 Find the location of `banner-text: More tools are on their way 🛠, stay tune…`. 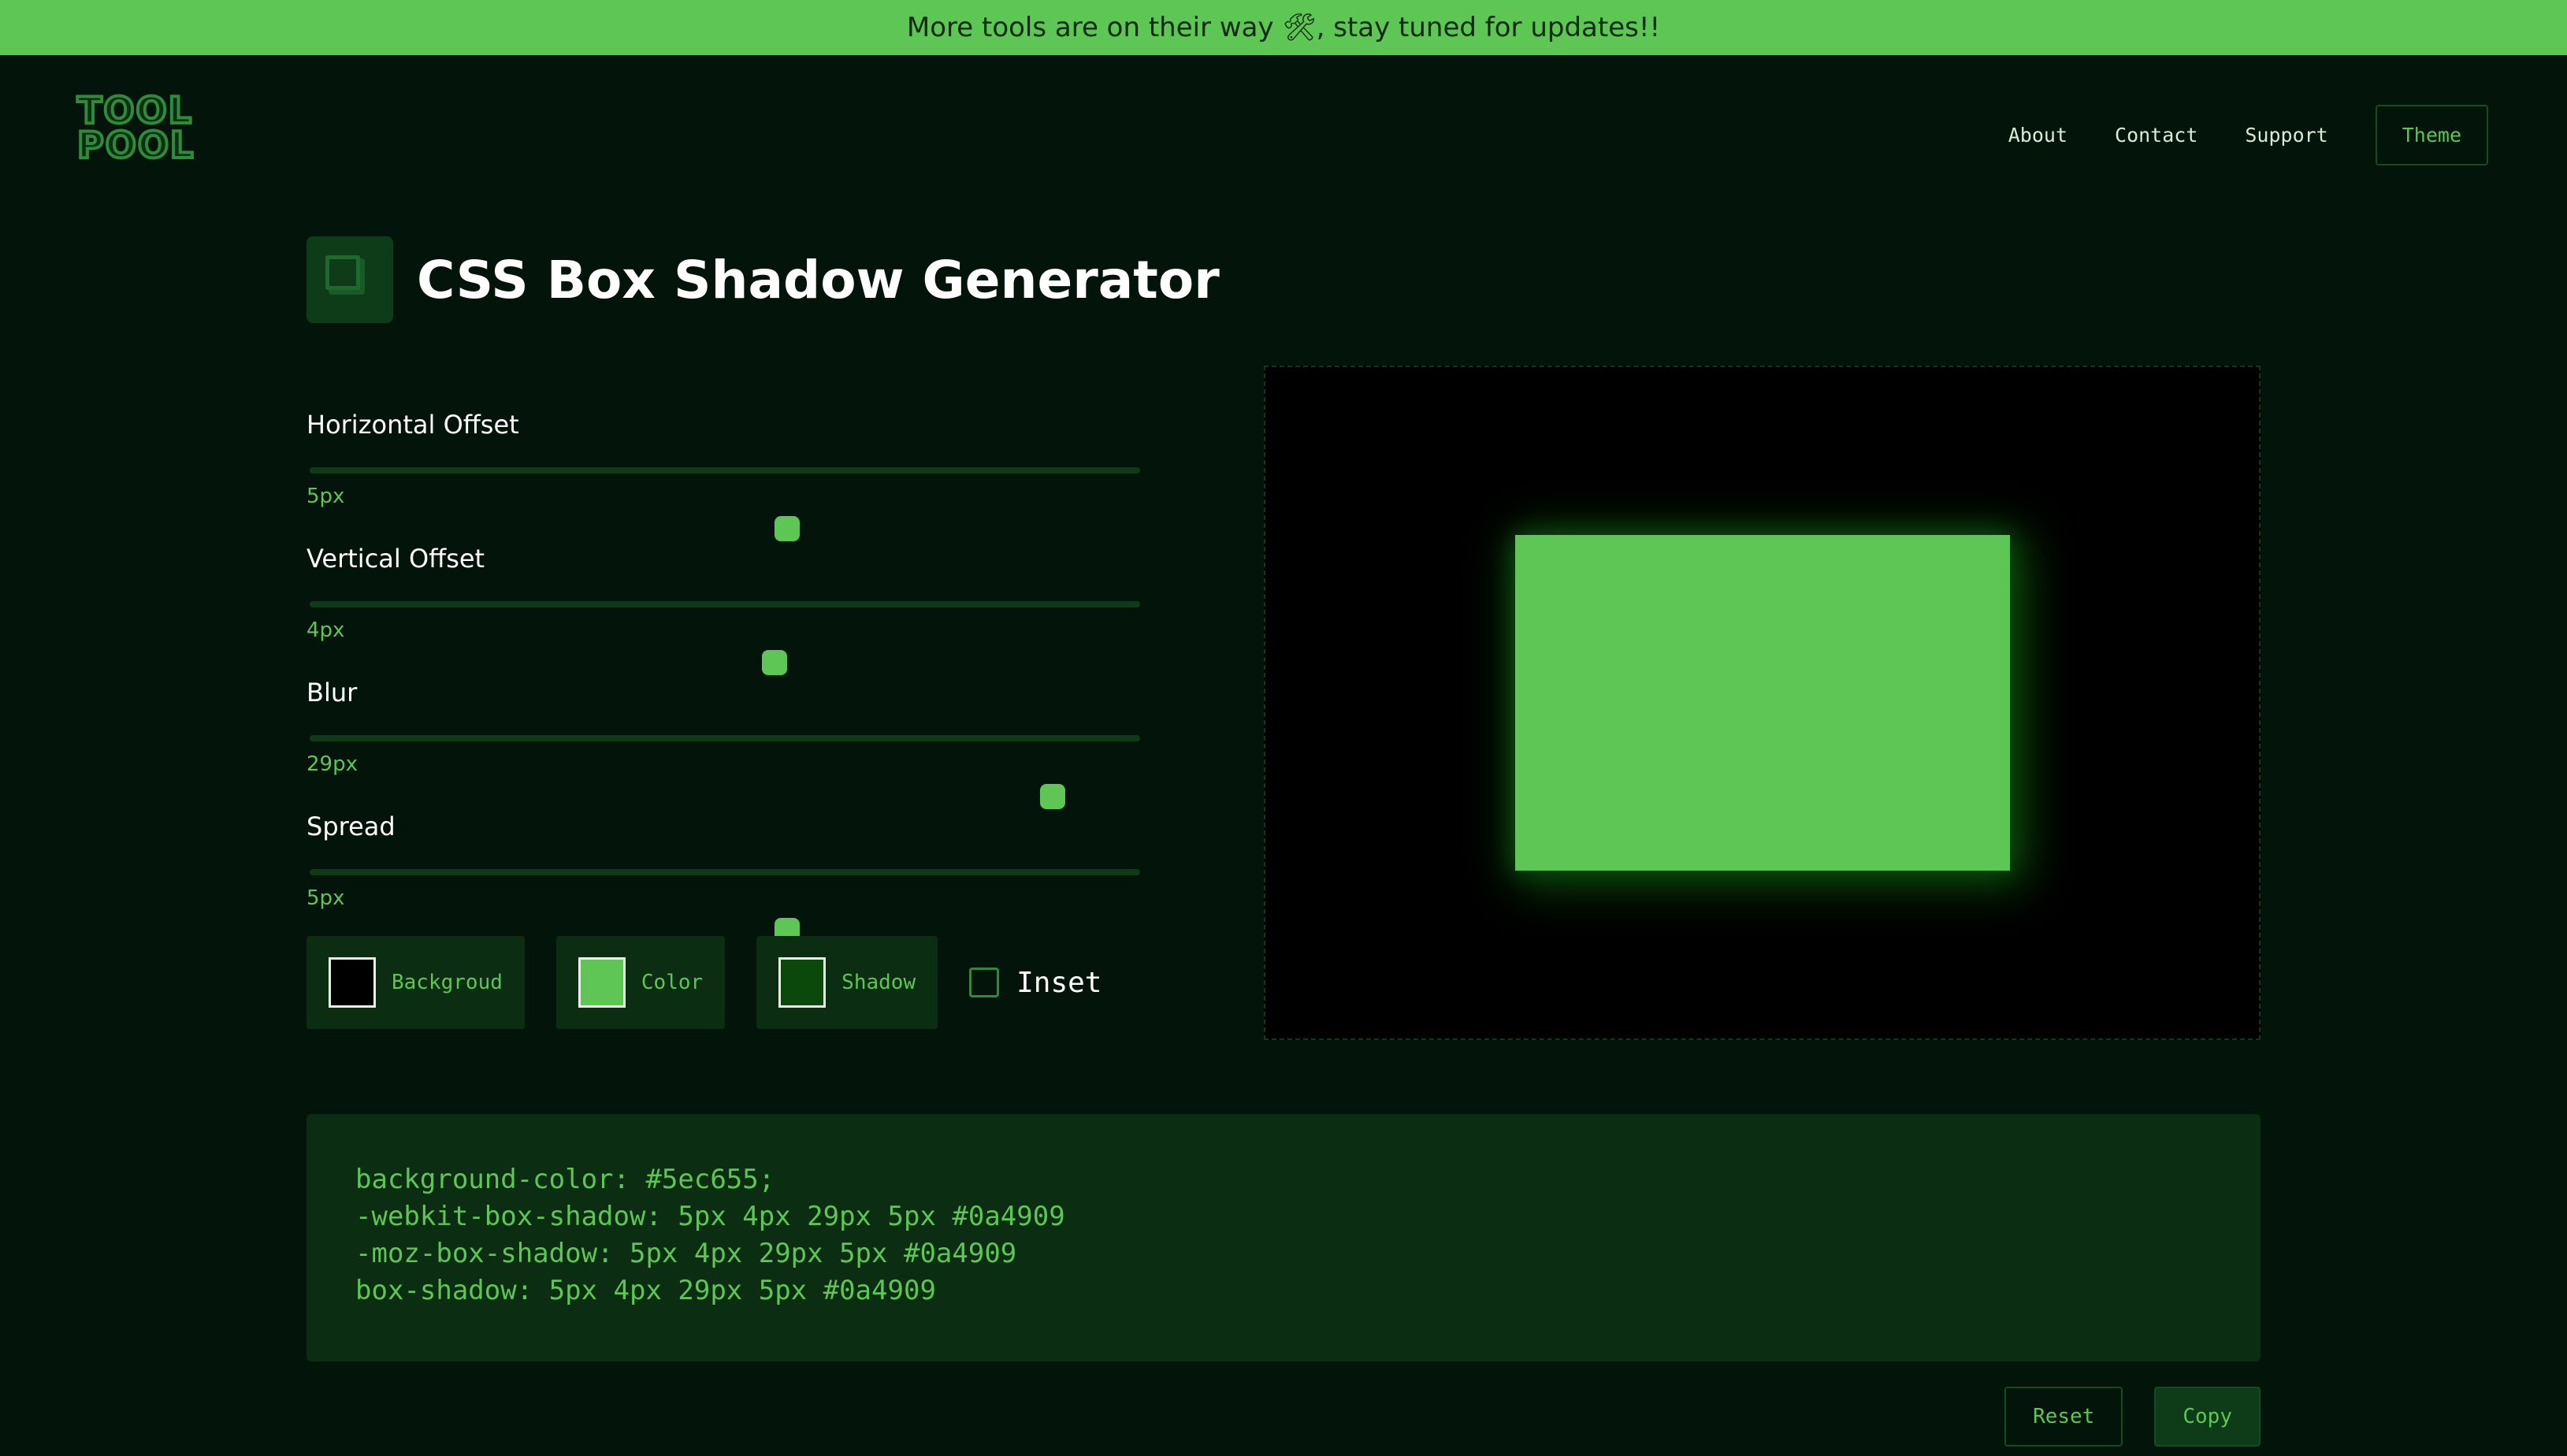

banner-text: More tools are on their way 🛠, stay tune… is located at coordinates (1283, 27).